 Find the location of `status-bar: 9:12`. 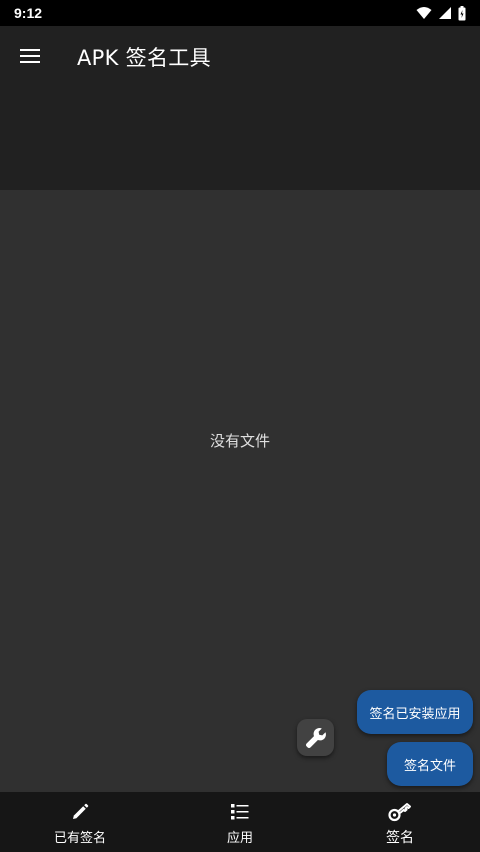

status-bar: 9:12 is located at coordinates (240, 13).